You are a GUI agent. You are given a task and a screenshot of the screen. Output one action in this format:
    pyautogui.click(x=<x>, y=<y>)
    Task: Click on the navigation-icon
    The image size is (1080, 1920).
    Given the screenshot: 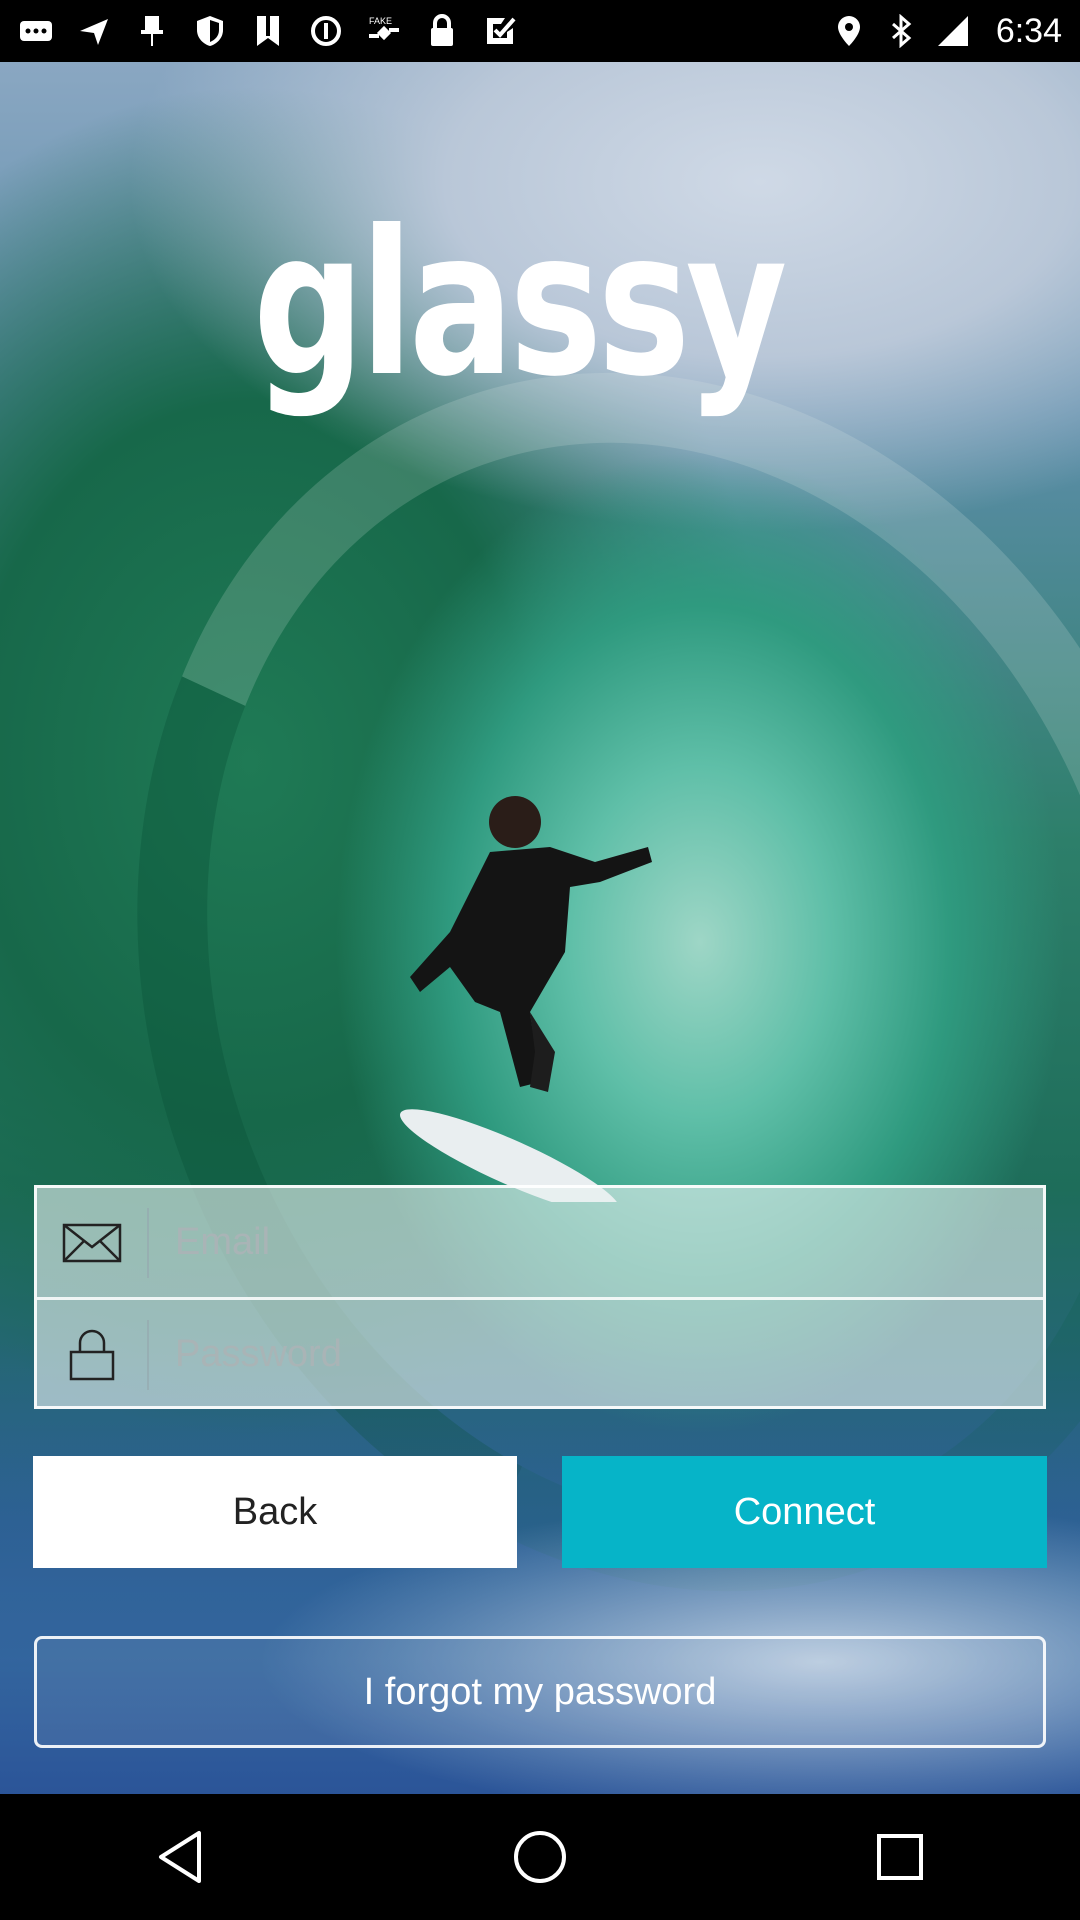 What is the action you would take?
    pyautogui.click(x=94, y=31)
    